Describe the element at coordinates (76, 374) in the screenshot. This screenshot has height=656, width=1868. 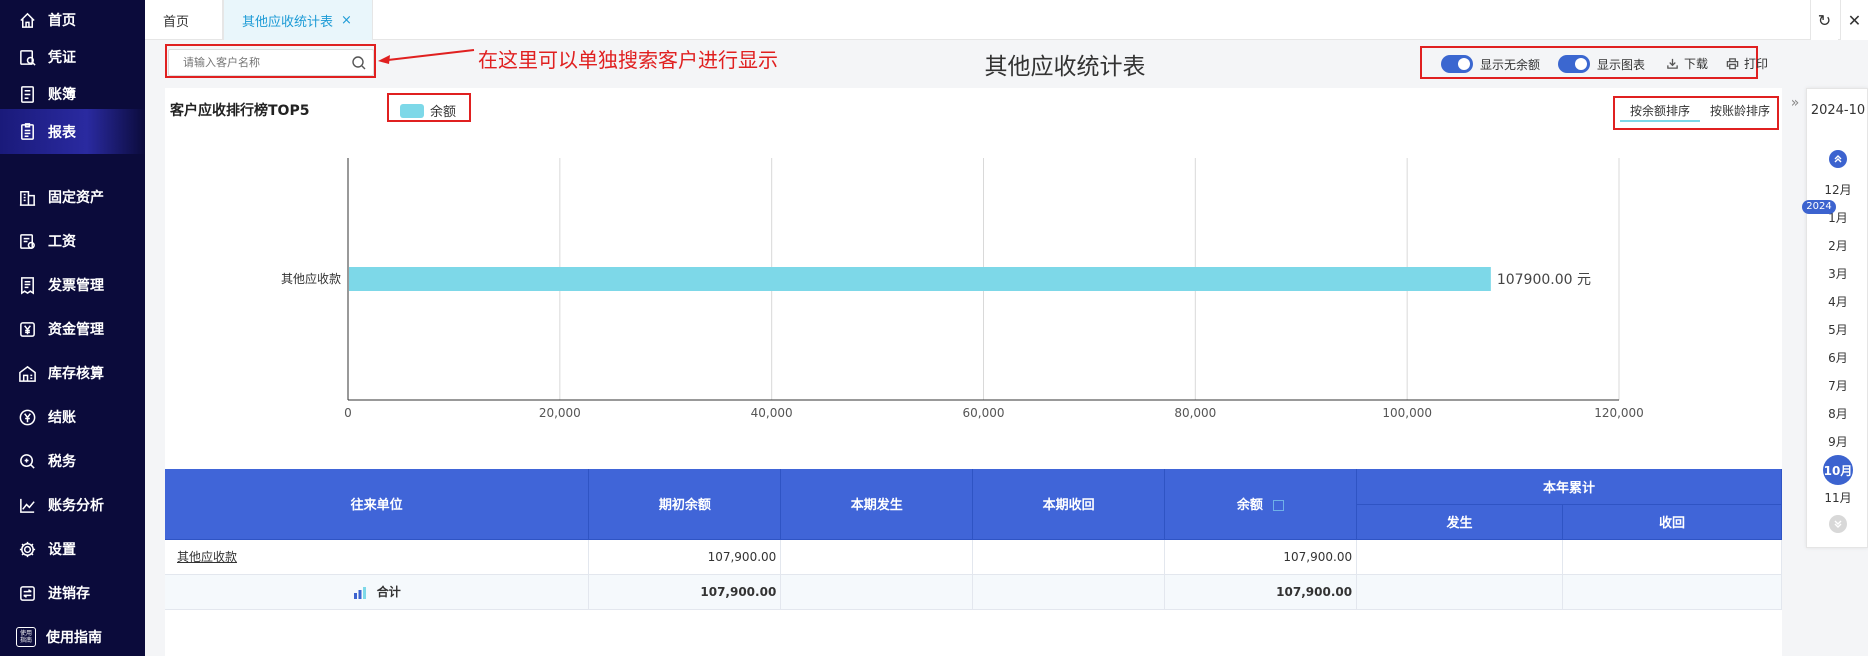
I see `sidebar-item-label: 库存核算` at that location.